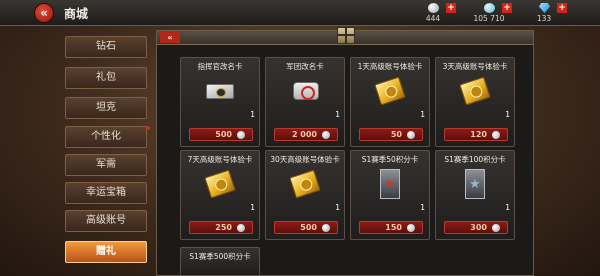 The height and width of the screenshot is (276, 600). I want to click on currency-silver: + 444, so click(436, 13).